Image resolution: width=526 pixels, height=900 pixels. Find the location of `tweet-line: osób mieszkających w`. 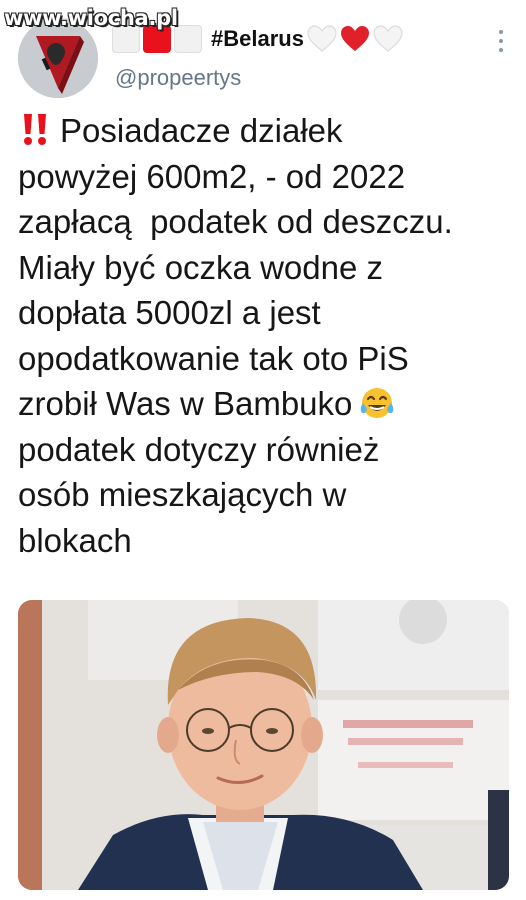

tweet-line: osób mieszkających w is located at coordinates (182, 494).